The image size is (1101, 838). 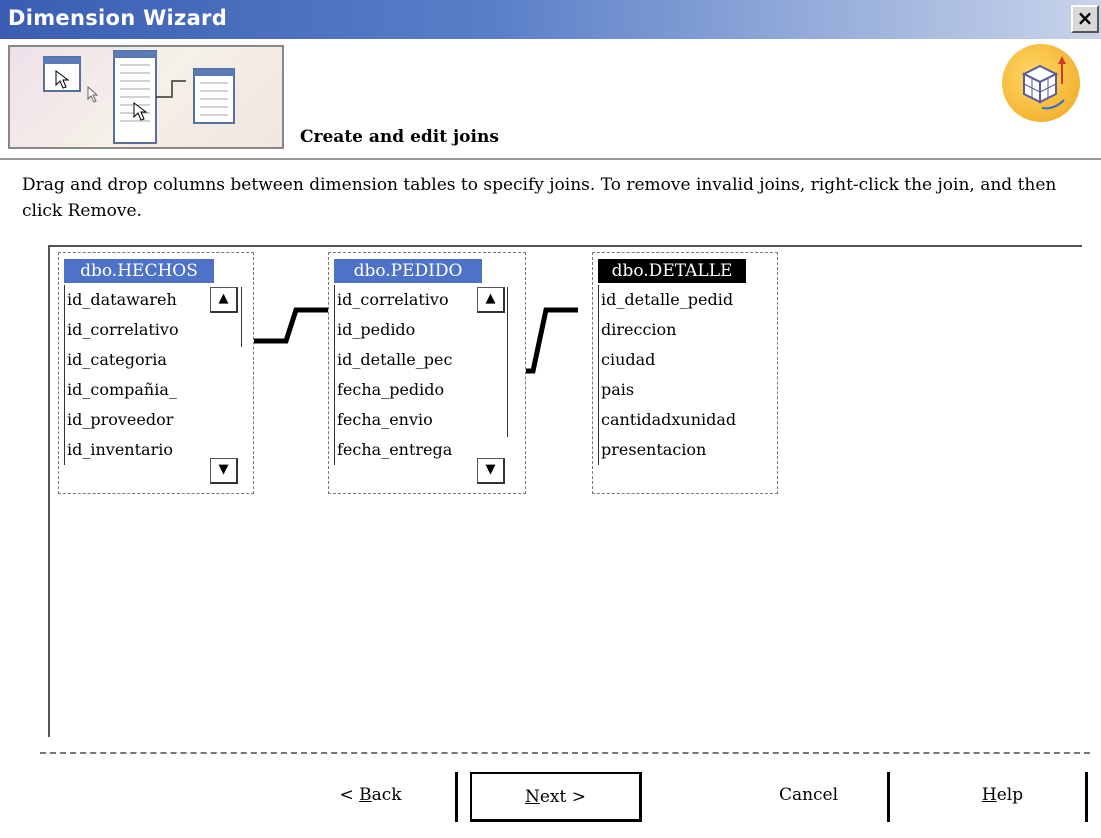 I want to click on help-button: Help, so click(x=1004, y=797).